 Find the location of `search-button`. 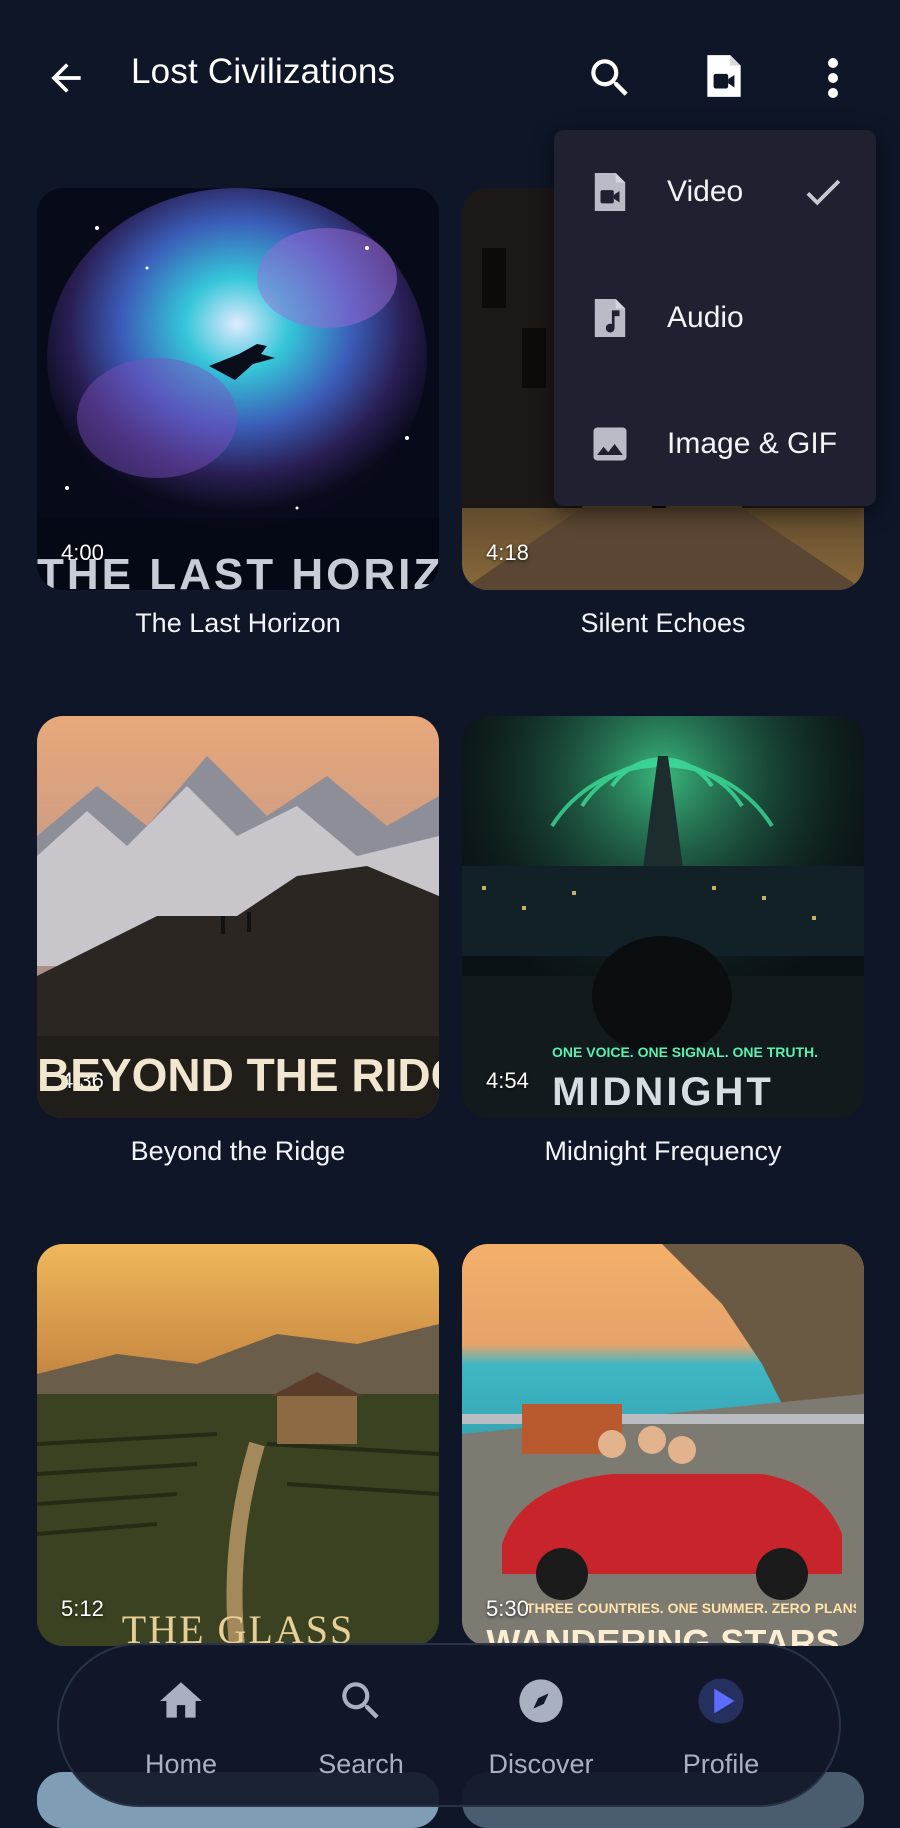

search-button is located at coordinates (610, 78).